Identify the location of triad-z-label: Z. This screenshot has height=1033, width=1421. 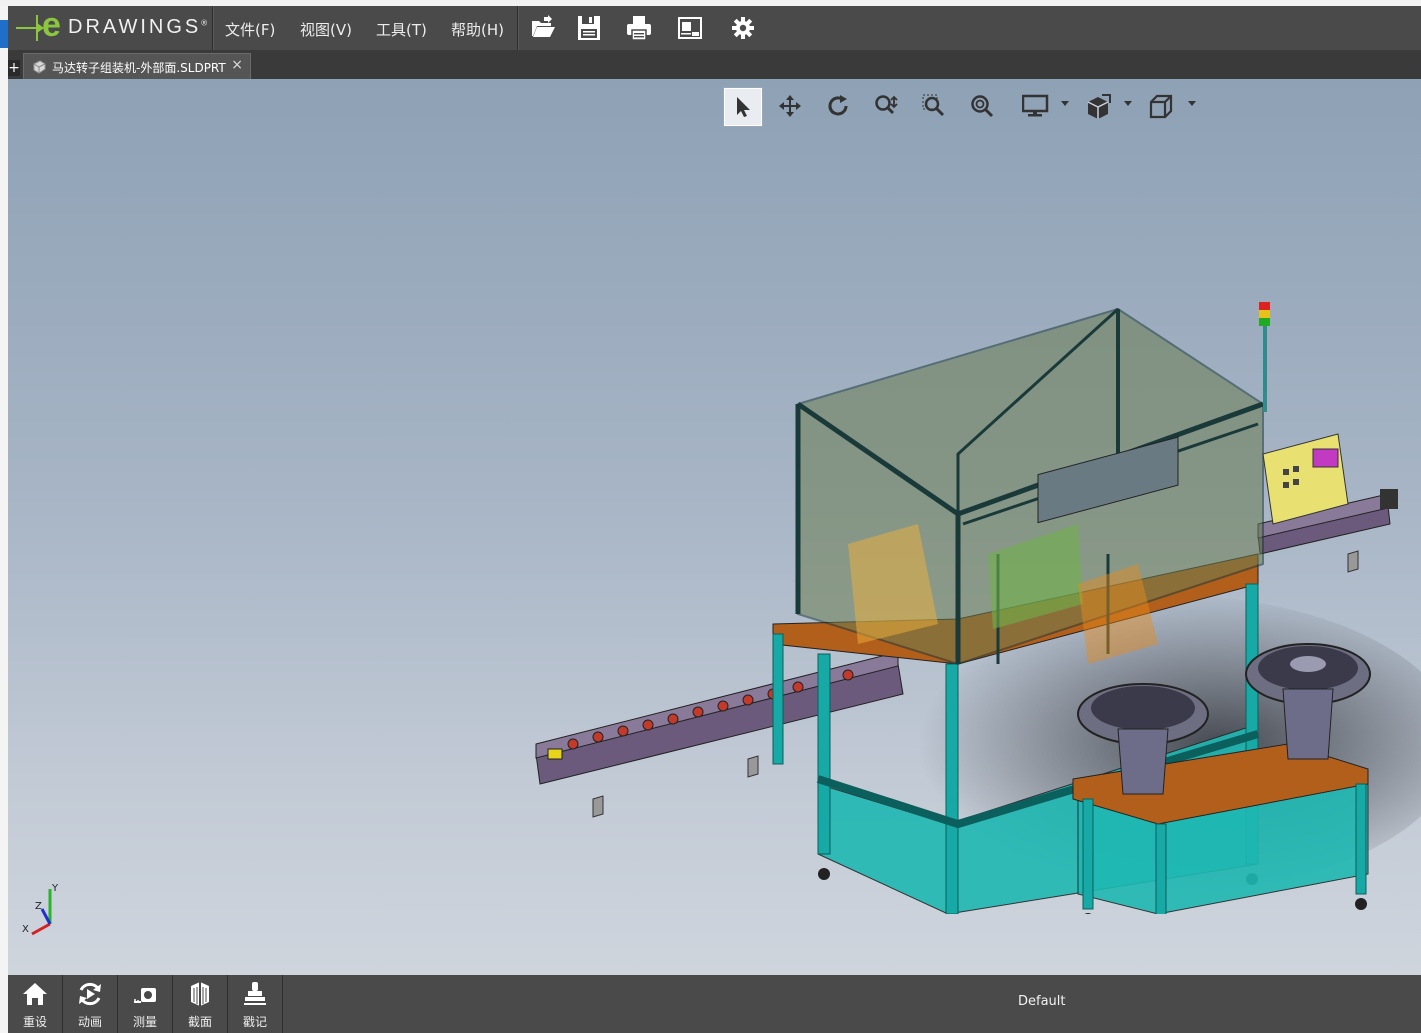
(38, 906).